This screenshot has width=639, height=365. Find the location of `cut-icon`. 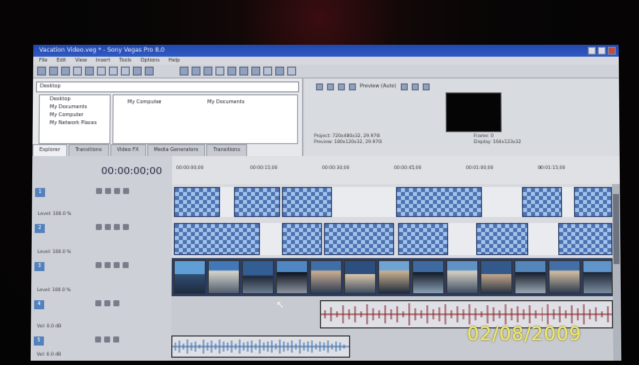

cut-icon is located at coordinates (101, 71).